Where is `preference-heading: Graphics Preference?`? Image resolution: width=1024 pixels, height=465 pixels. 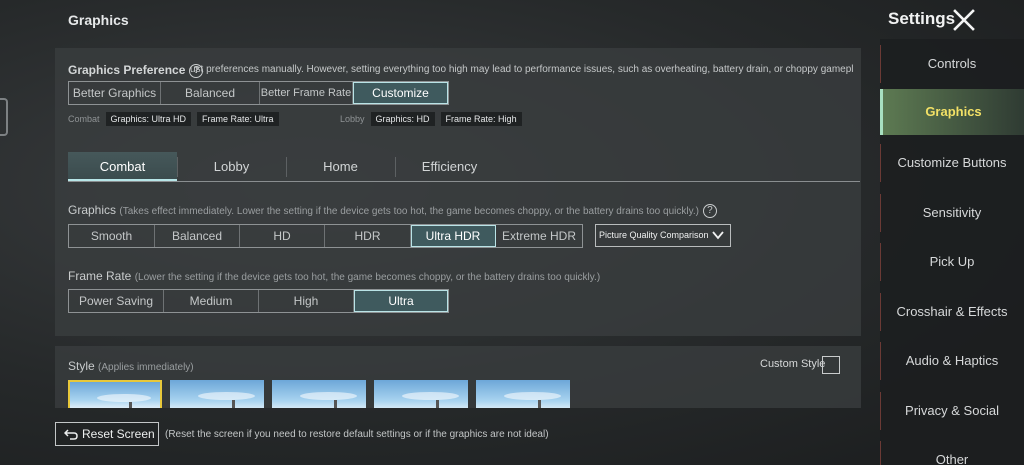 preference-heading: Graphics Preference? is located at coordinates (137, 70).